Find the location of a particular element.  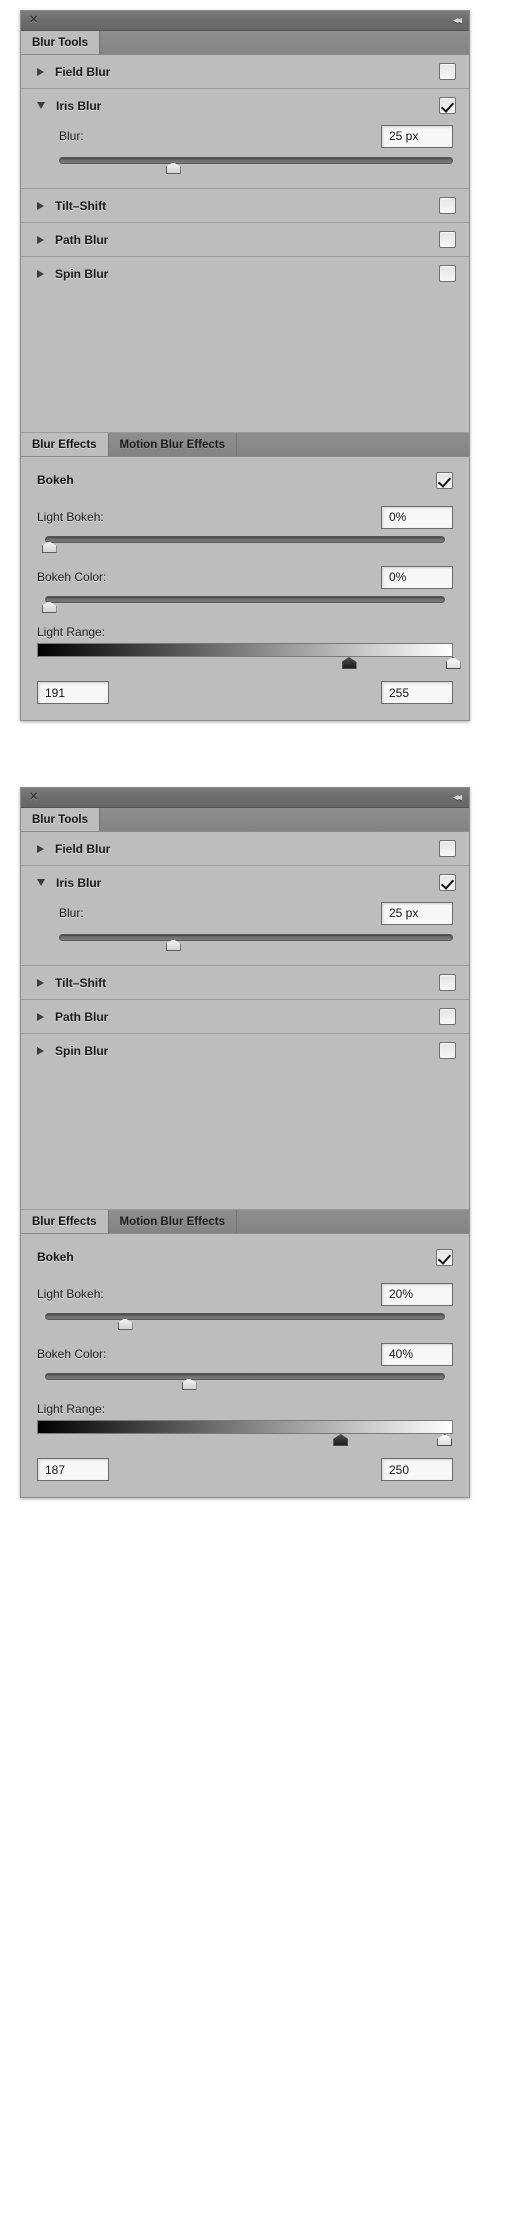

light-bokeh-input: 0% is located at coordinates (417, 517).